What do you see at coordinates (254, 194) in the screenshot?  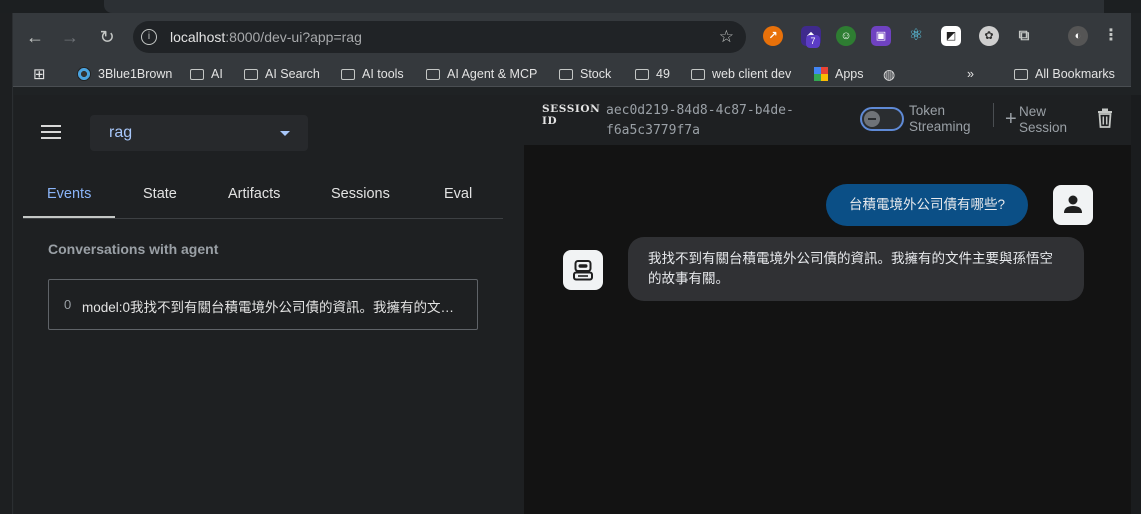 I see `tab-artifacts: Artifacts` at bounding box center [254, 194].